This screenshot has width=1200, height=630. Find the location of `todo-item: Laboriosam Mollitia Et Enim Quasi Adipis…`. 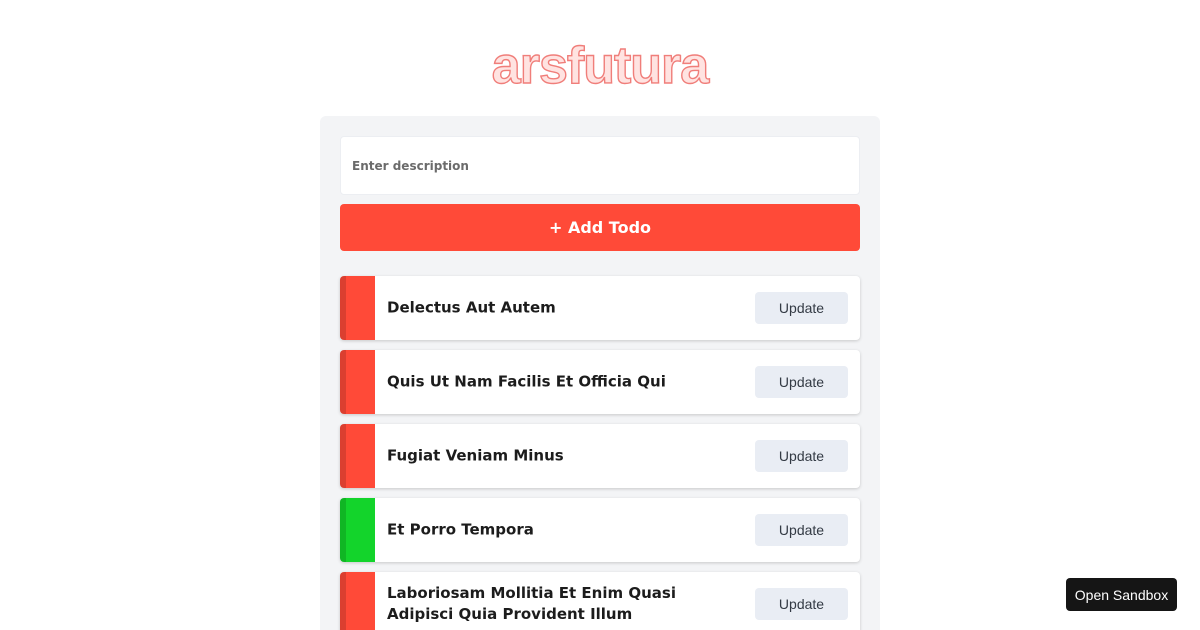

todo-item: Laboriosam Mollitia Et Enim Quasi Adipis… is located at coordinates (600, 601).